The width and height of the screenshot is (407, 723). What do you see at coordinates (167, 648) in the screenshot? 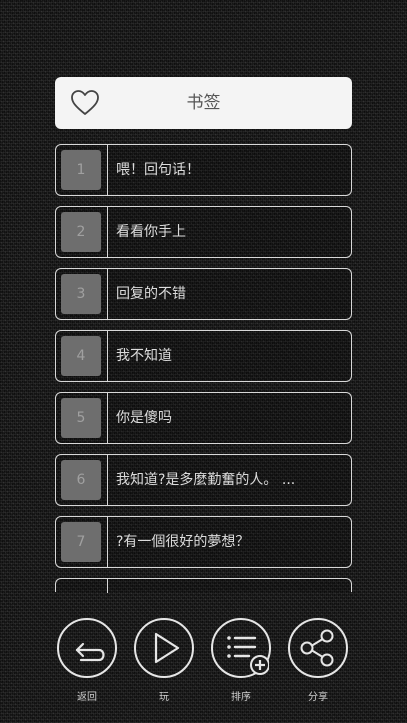
I see `play-icon` at bounding box center [167, 648].